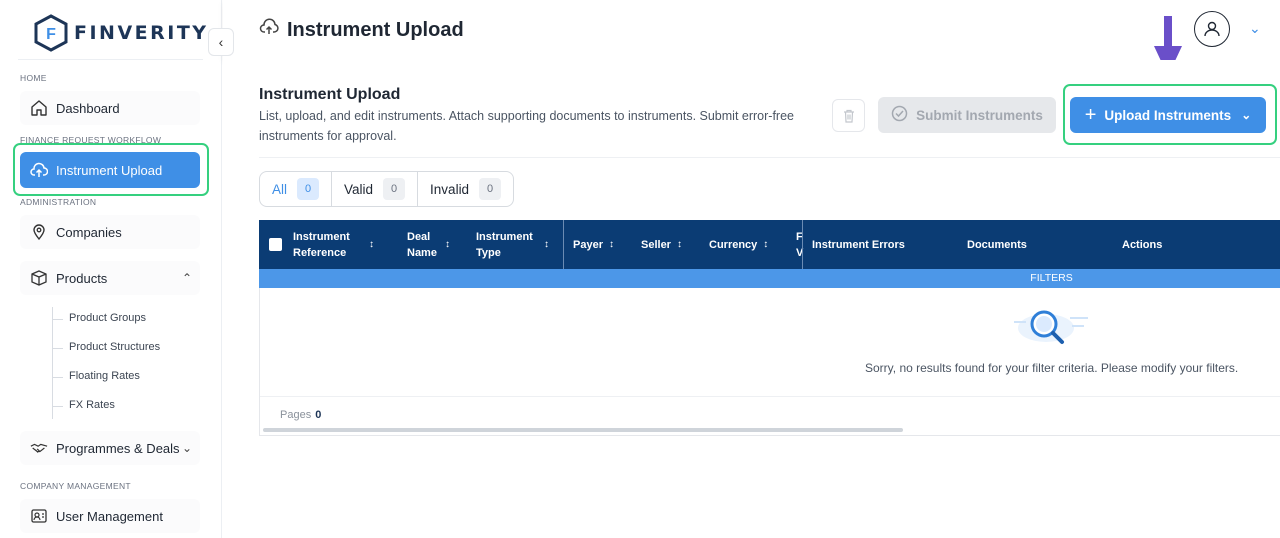 Image resolution: width=1280 pixels, height=538 pixels. Describe the element at coordinates (82, 278) in the screenshot. I see `sidebar-item-label: Products` at that location.